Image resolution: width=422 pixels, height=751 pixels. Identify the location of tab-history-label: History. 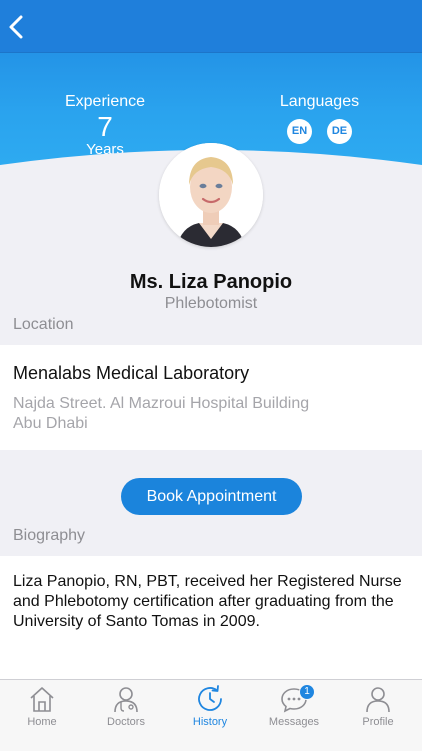
(210, 722).